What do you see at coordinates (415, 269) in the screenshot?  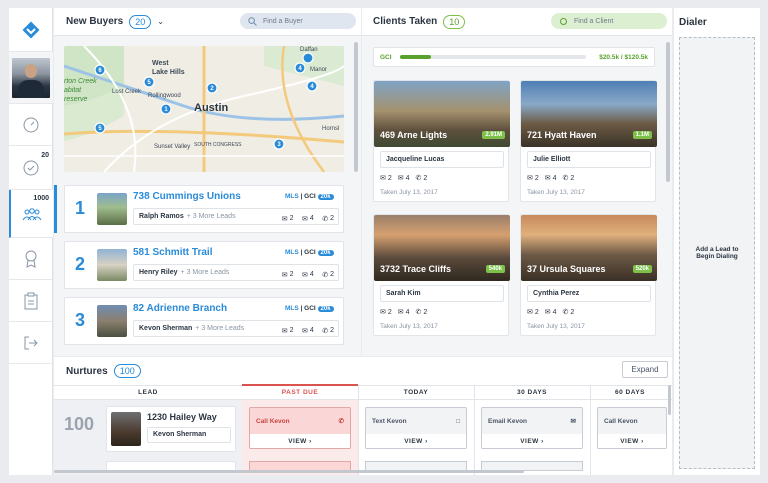 I see `client-address: 3732 Trace Cliffs` at bounding box center [415, 269].